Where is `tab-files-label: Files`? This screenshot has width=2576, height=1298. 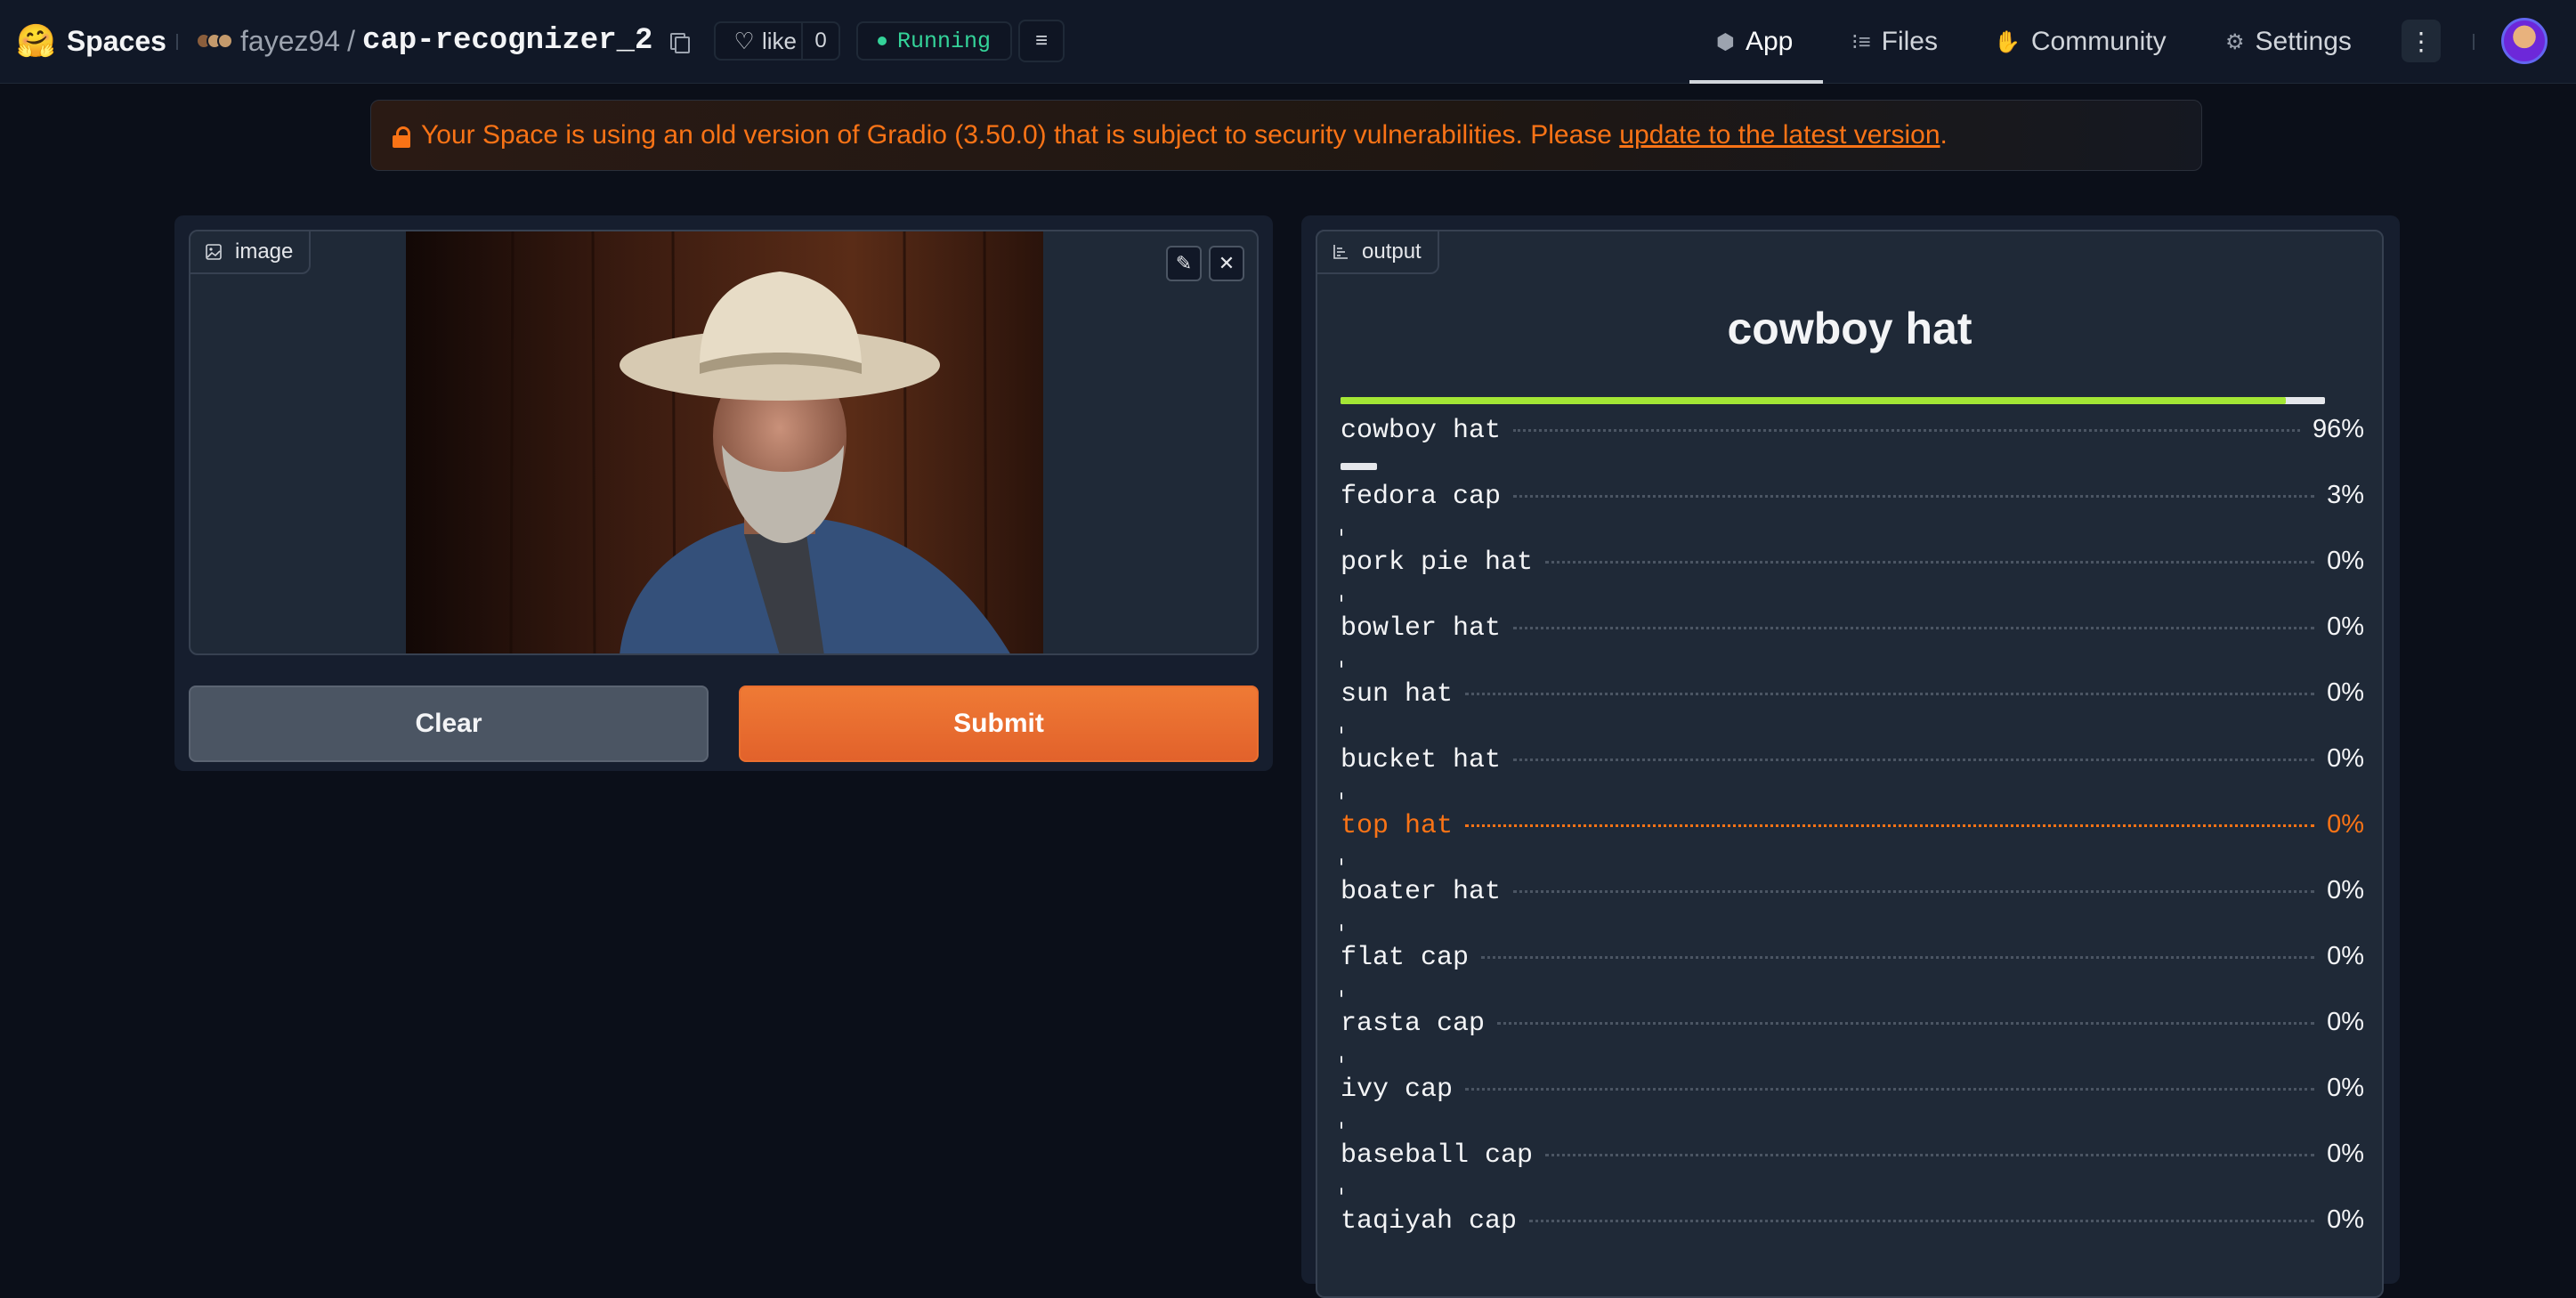 tab-files-label: Files is located at coordinates (1910, 42).